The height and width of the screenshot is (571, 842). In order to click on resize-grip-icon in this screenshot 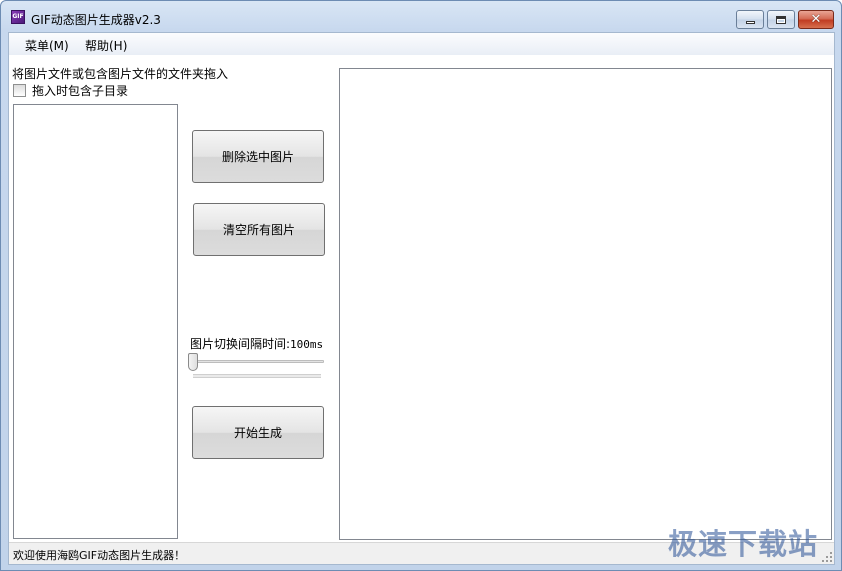, I will do `click(826, 556)`.